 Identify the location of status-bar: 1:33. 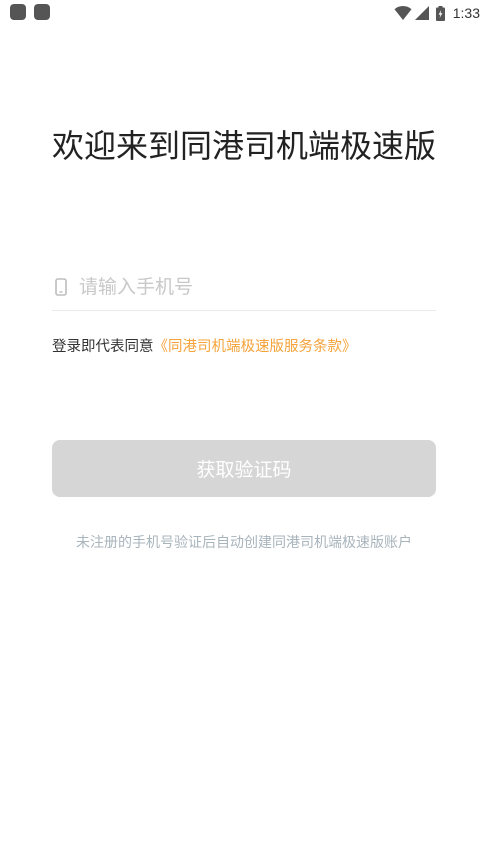
(244, 13).